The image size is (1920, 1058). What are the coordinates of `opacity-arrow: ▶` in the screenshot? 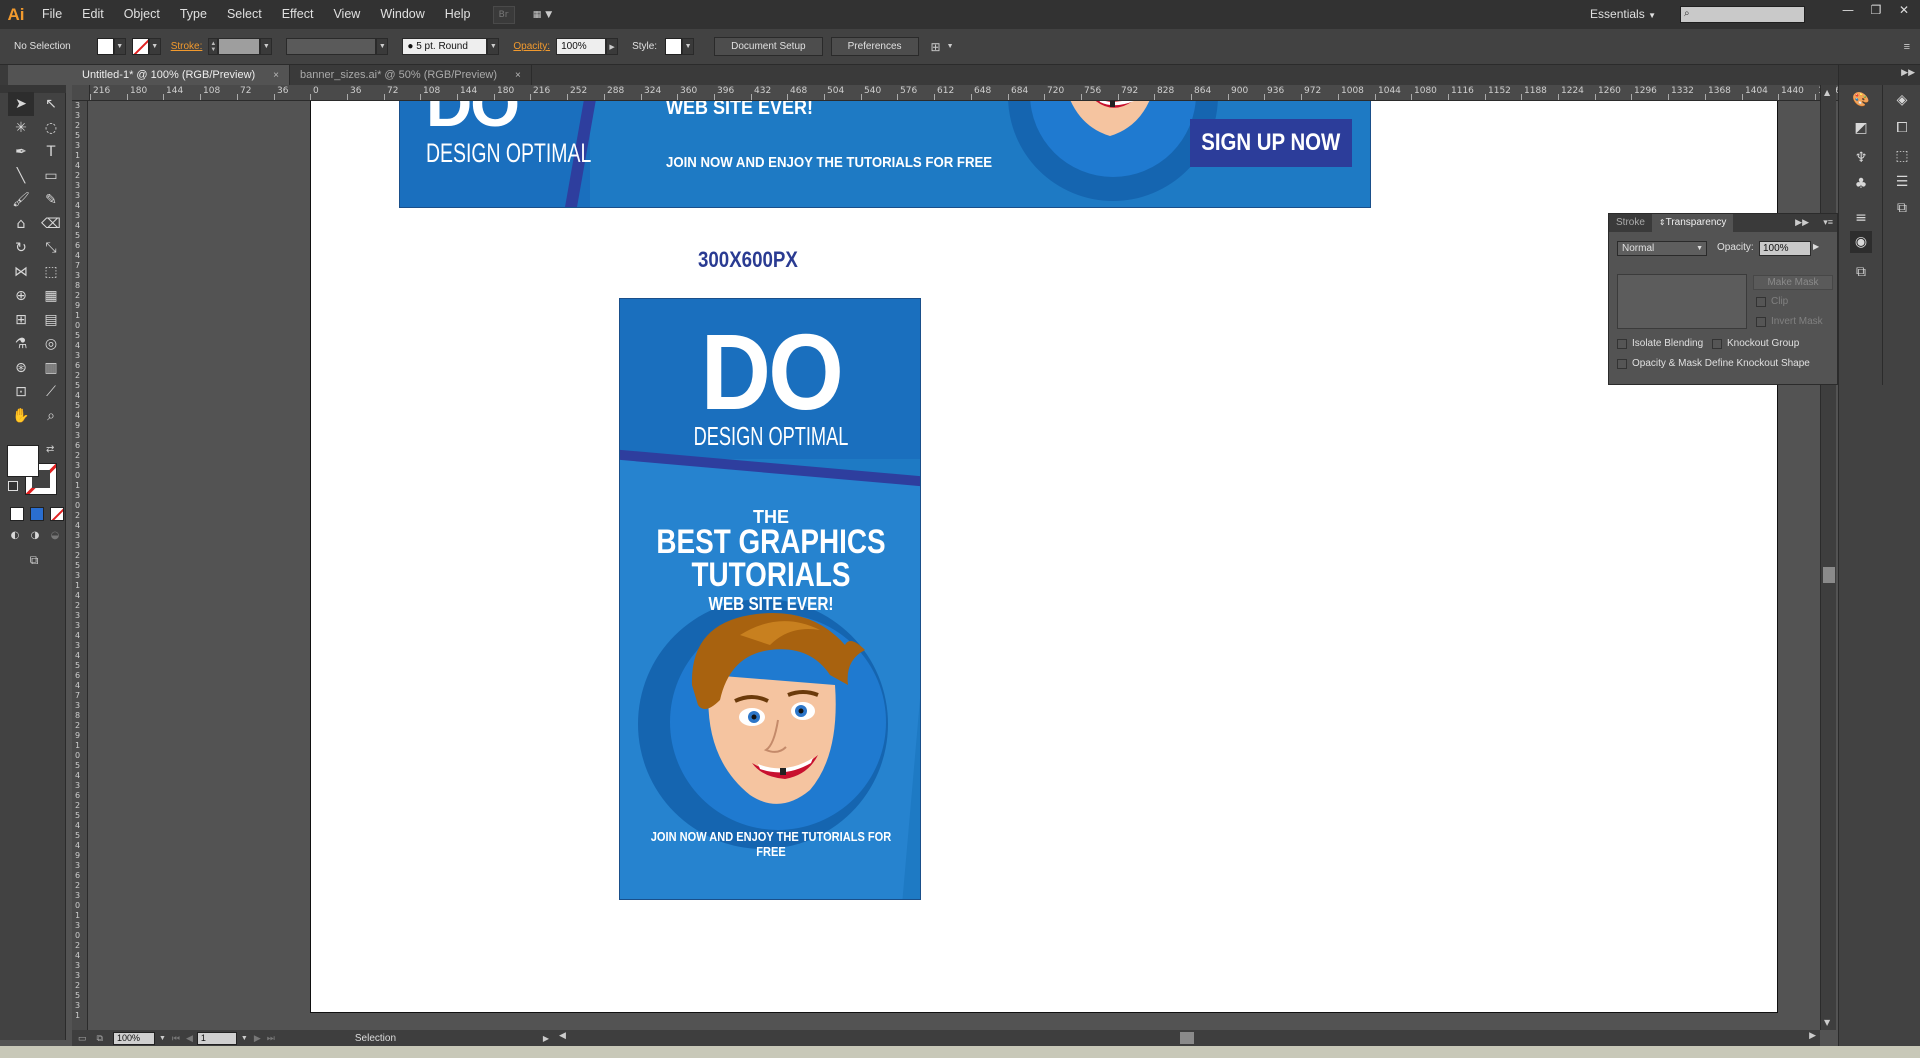 It's located at (612, 46).